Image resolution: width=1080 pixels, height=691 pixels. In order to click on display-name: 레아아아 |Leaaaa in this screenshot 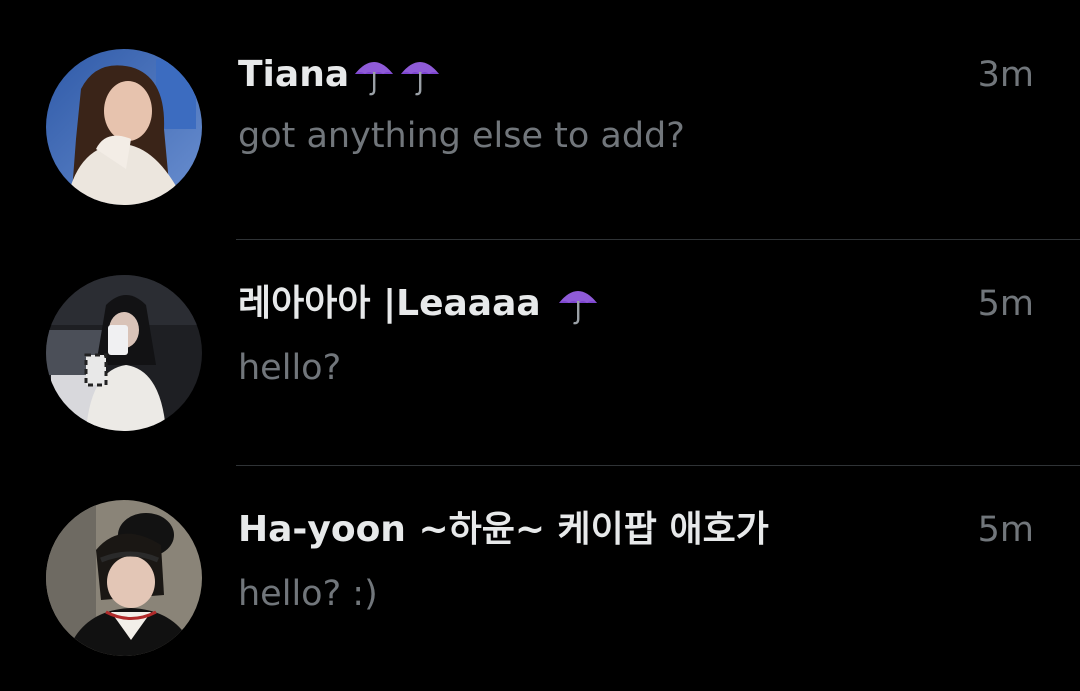, I will do `click(389, 303)`.